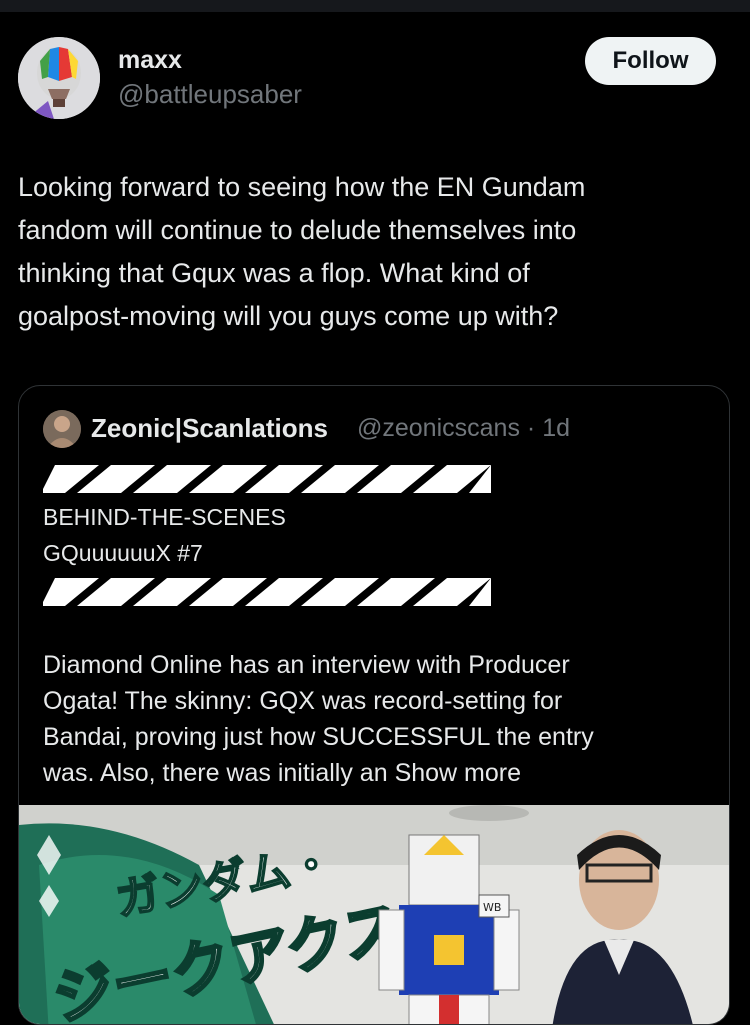 The height and width of the screenshot is (1025, 750). I want to click on quoted-meta: @zeonicscans · 1d, so click(463, 428).